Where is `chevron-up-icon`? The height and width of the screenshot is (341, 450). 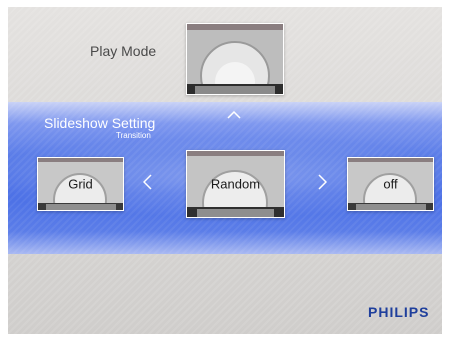
chevron-up-icon is located at coordinates (234, 112).